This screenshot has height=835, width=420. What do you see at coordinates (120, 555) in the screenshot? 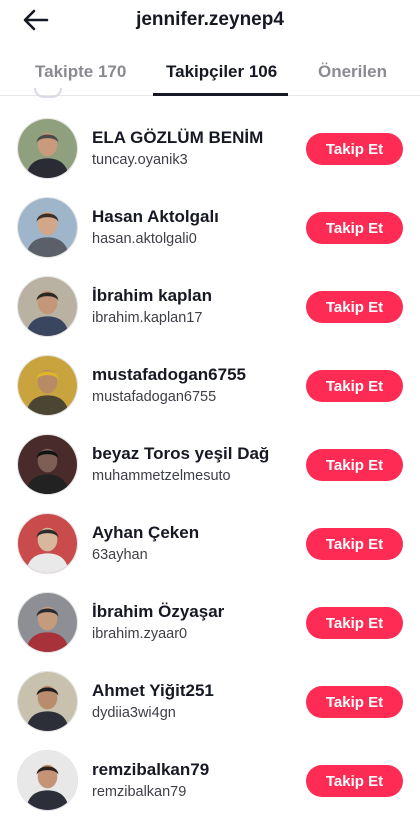
I see `user-handle: 63ayhan` at bounding box center [120, 555].